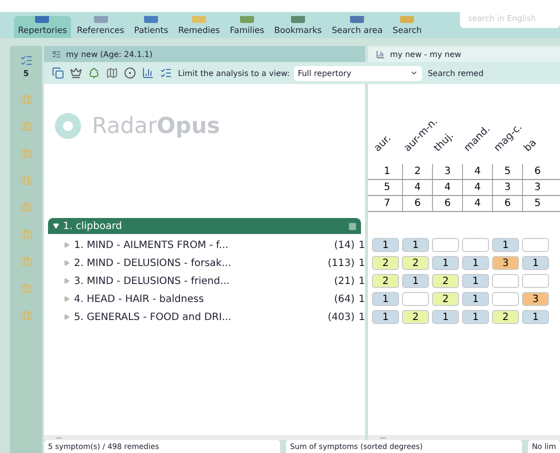 This screenshot has height=453, width=560. What do you see at coordinates (58, 73) in the screenshot?
I see `copy-icon` at bounding box center [58, 73].